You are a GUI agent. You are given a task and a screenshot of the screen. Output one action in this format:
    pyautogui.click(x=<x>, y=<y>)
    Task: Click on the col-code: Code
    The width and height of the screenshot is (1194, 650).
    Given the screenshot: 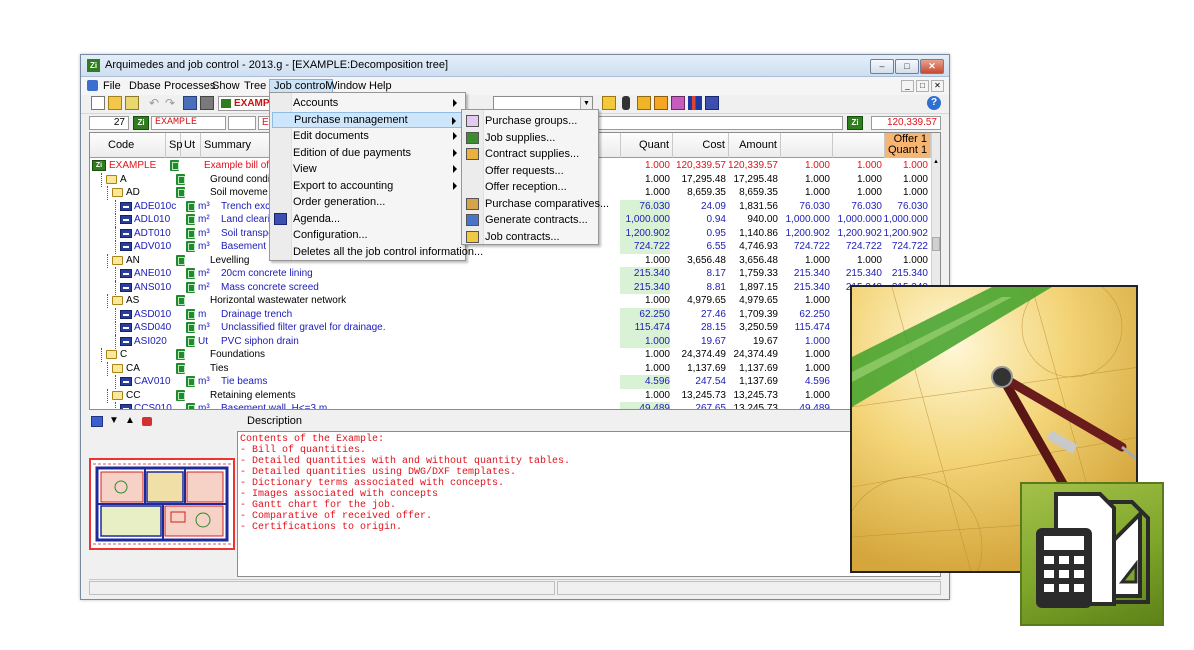 What is the action you would take?
    pyautogui.click(x=128, y=145)
    